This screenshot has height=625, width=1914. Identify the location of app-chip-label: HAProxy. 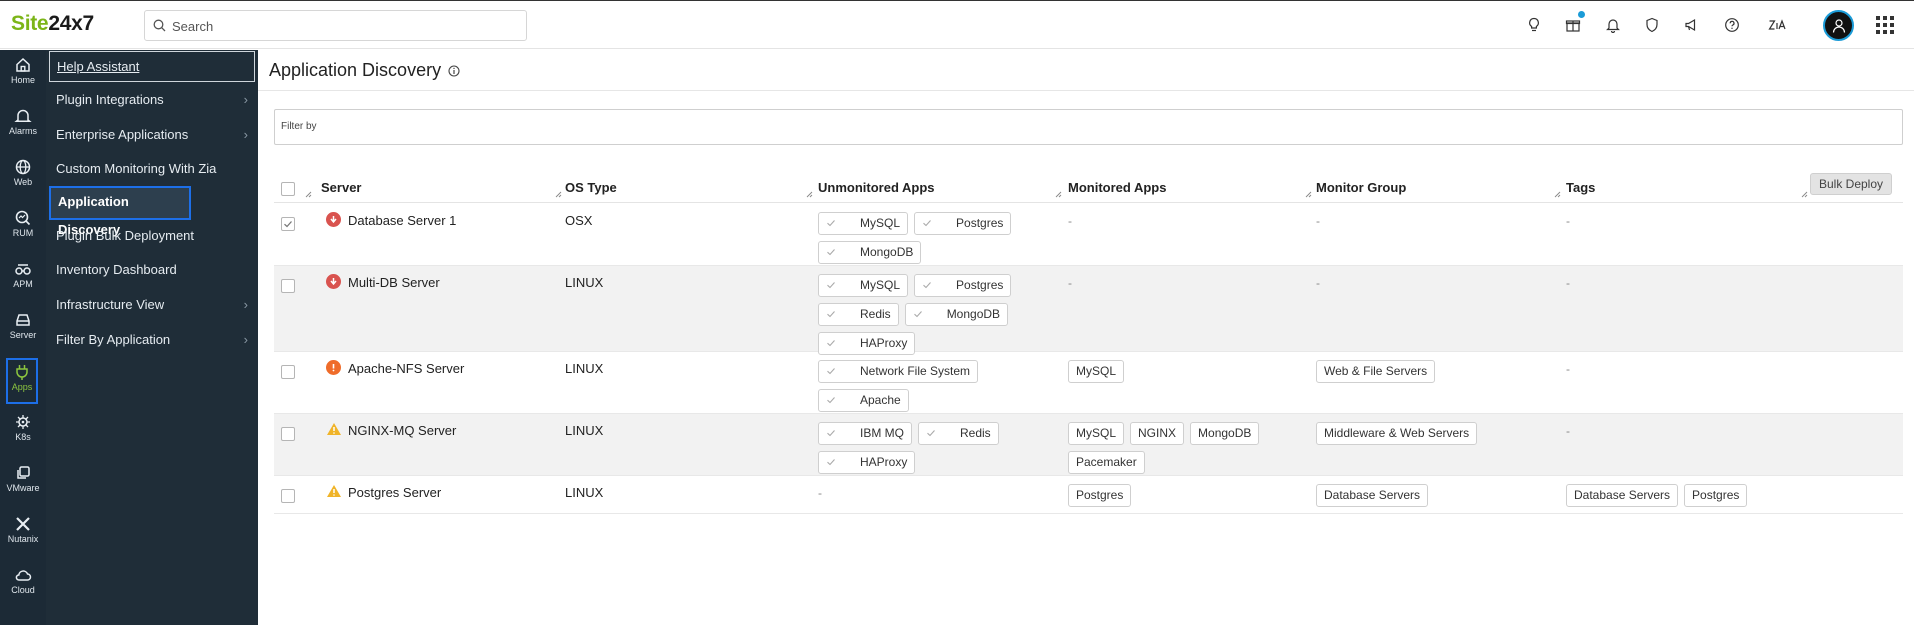
(884, 462).